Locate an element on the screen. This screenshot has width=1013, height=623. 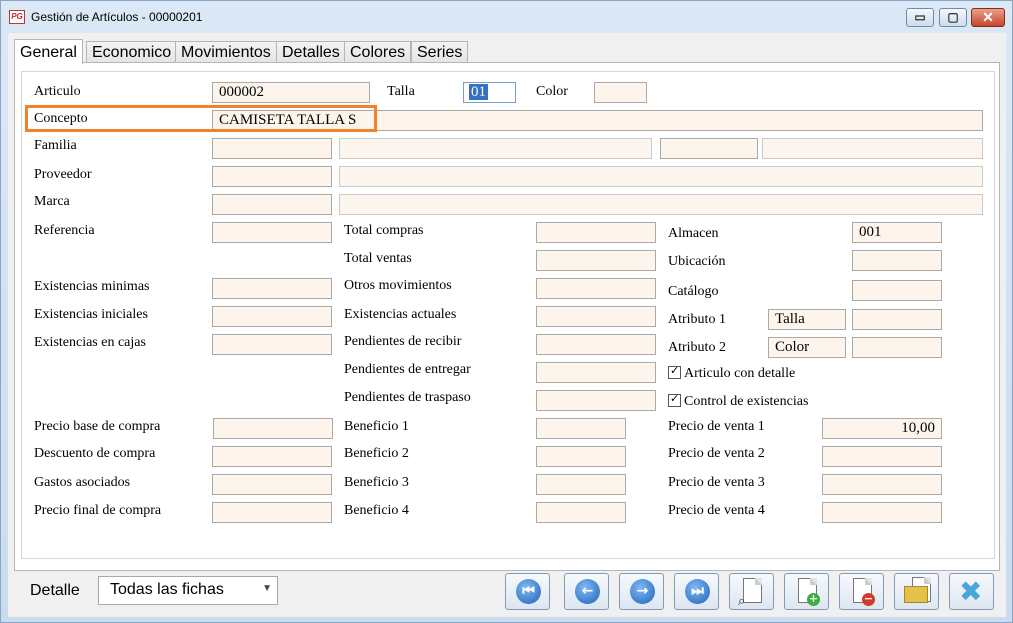
precio-final-compra-label: Precio final de compra is located at coordinates (98, 510).